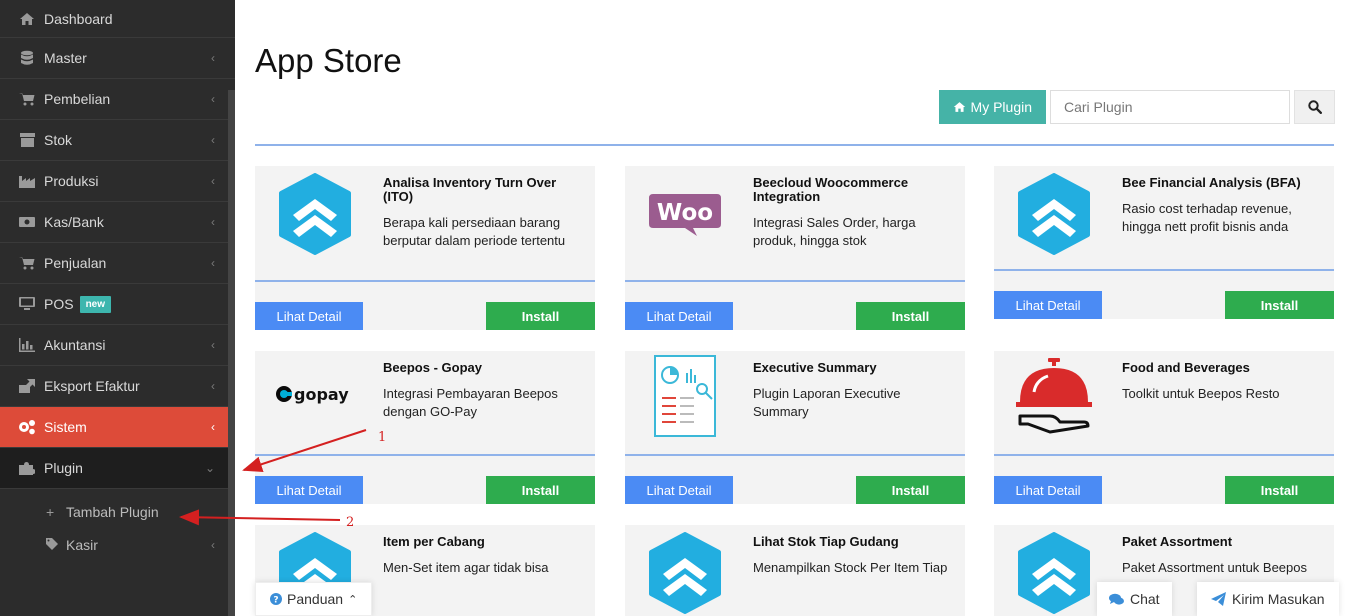  Describe the element at coordinates (315, 214) in the screenshot. I see `beecloud-logo` at that location.